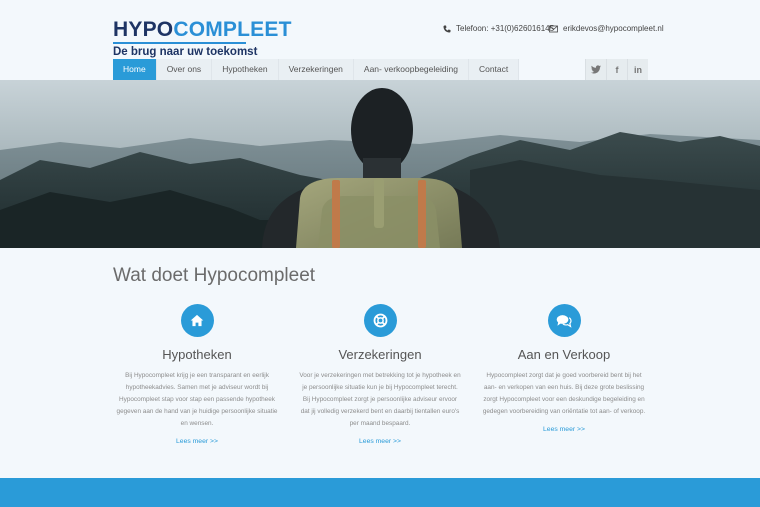  What do you see at coordinates (637, 69) in the screenshot?
I see `linkedin-icon: in` at bounding box center [637, 69].